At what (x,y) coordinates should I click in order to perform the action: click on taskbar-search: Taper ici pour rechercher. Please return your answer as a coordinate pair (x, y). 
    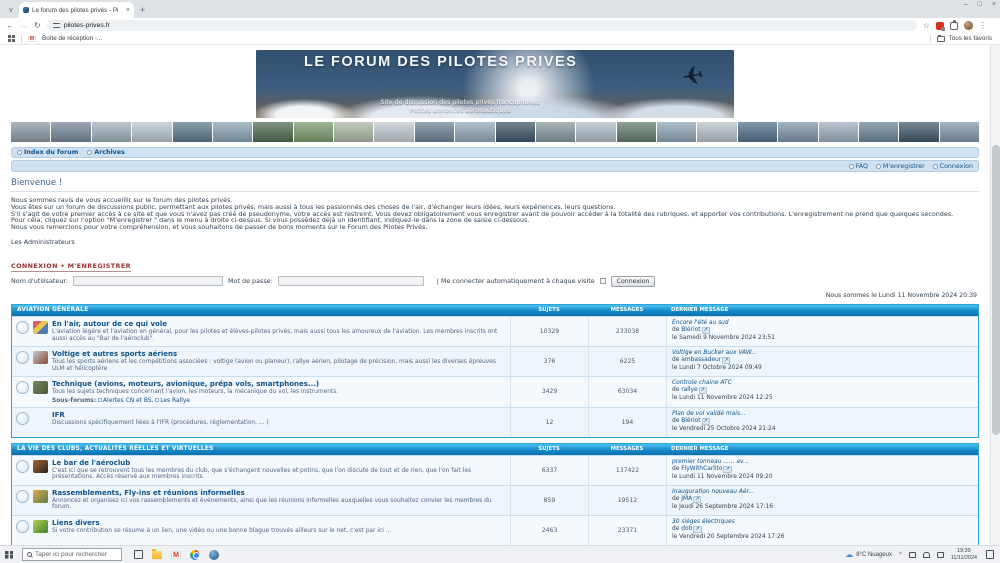
    Looking at the image, I should click on (72, 554).